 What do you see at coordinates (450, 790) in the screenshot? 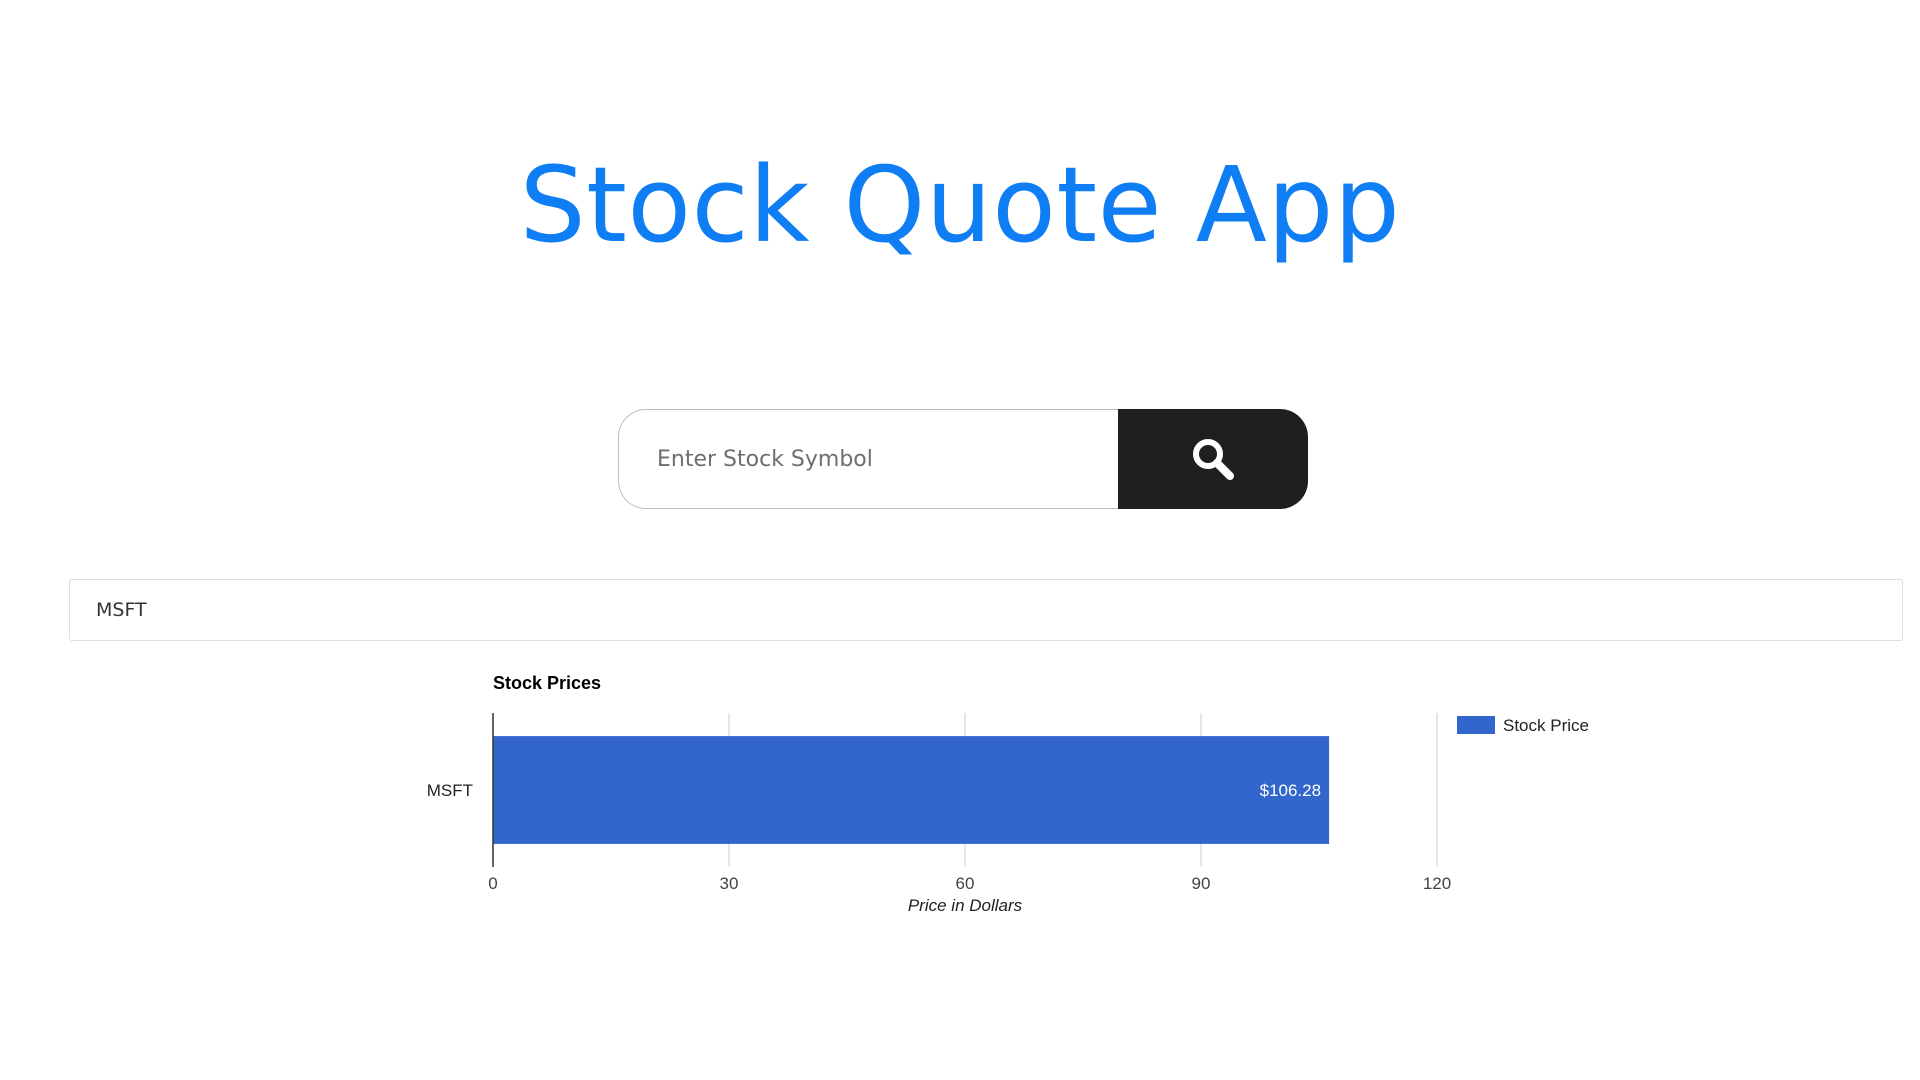
I see `category-label: MSFT` at bounding box center [450, 790].